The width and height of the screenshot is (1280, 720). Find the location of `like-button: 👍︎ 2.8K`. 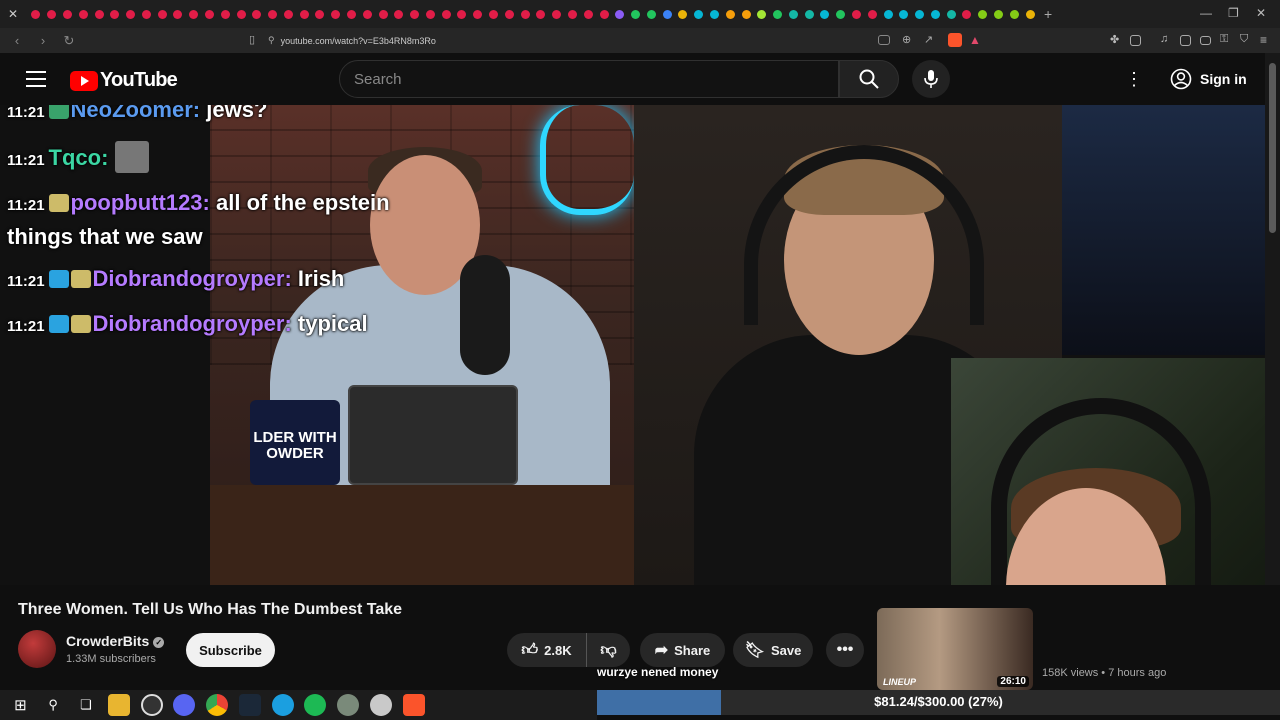

like-button: 👍︎ 2.8K is located at coordinates (547, 650).